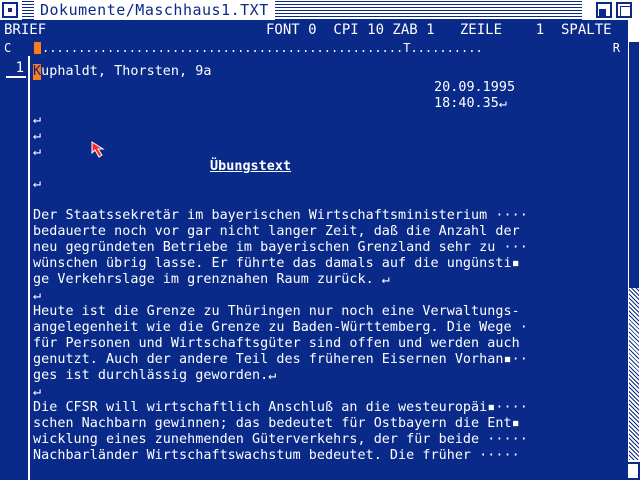  Describe the element at coordinates (15, 268) in the screenshot. I see `line-number-gutter: 1` at that location.